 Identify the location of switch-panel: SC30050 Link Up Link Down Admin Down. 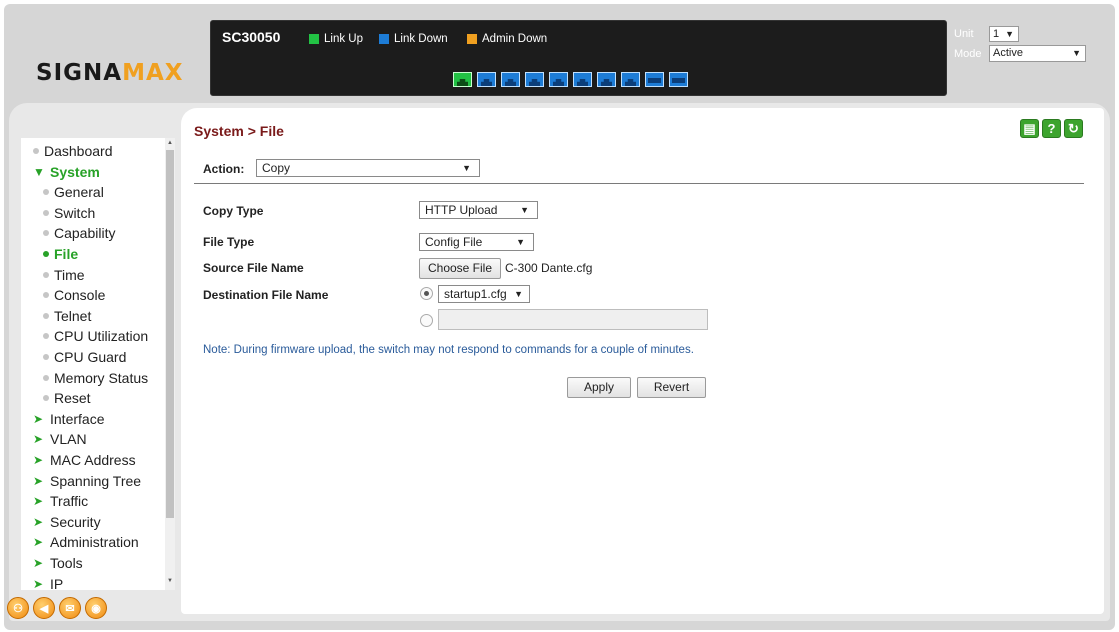
(578, 58).